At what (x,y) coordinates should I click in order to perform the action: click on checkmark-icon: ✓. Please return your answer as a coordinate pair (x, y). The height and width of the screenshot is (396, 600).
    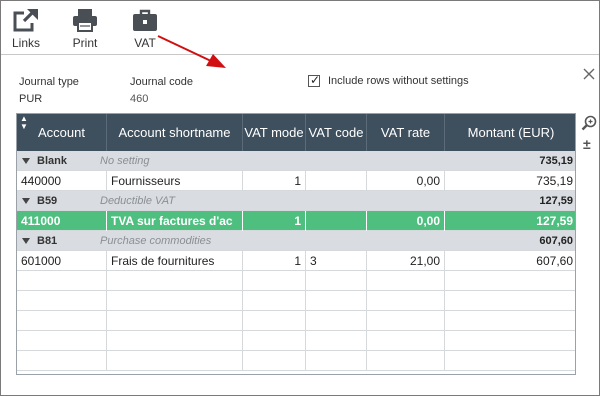
    Looking at the image, I should click on (315, 80).